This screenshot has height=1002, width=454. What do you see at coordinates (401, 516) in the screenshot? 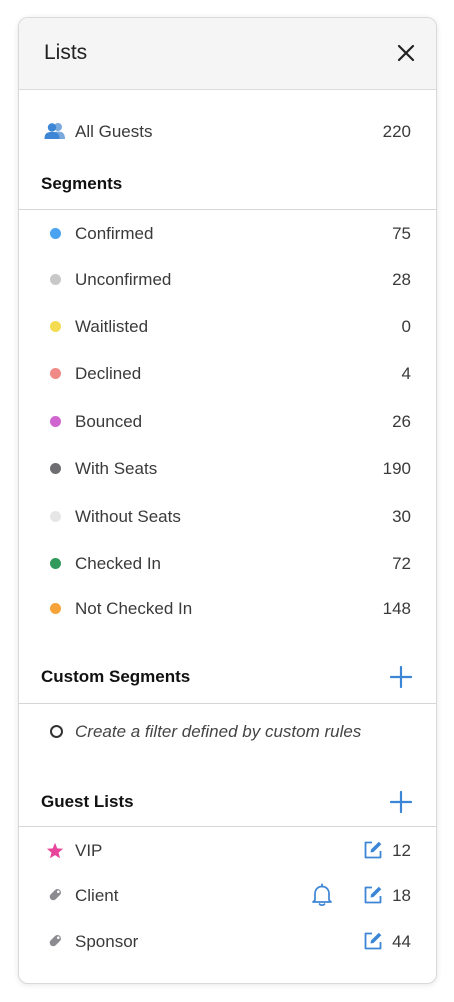
I see `segment-count: 30` at bounding box center [401, 516].